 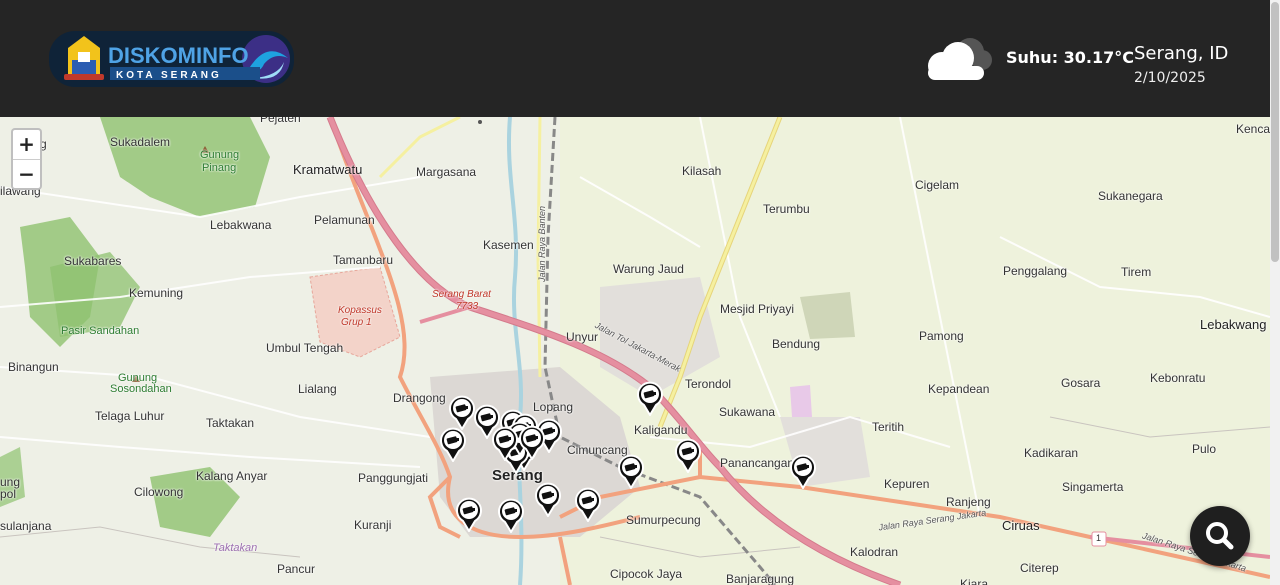 What do you see at coordinates (907, 484) in the screenshot?
I see `place-label: Kepuren` at bounding box center [907, 484].